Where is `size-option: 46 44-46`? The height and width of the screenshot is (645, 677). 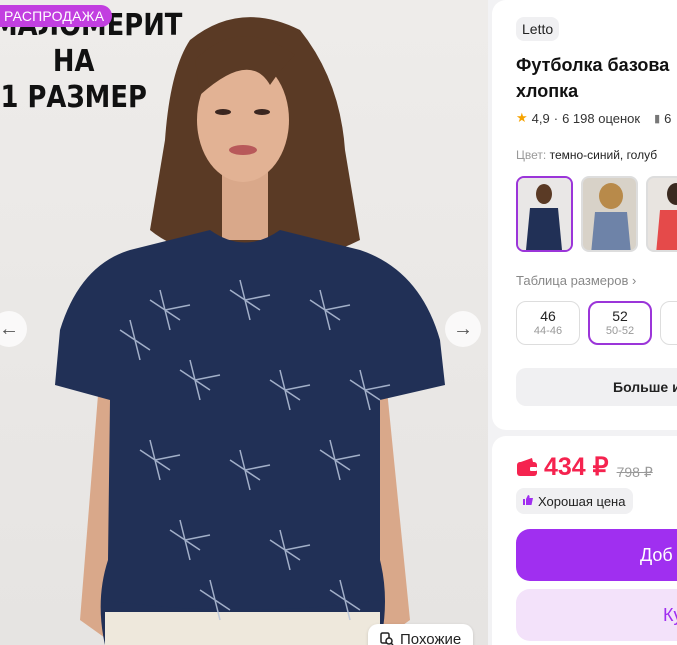 size-option: 46 44-46 is located at coordinates (548, 323).